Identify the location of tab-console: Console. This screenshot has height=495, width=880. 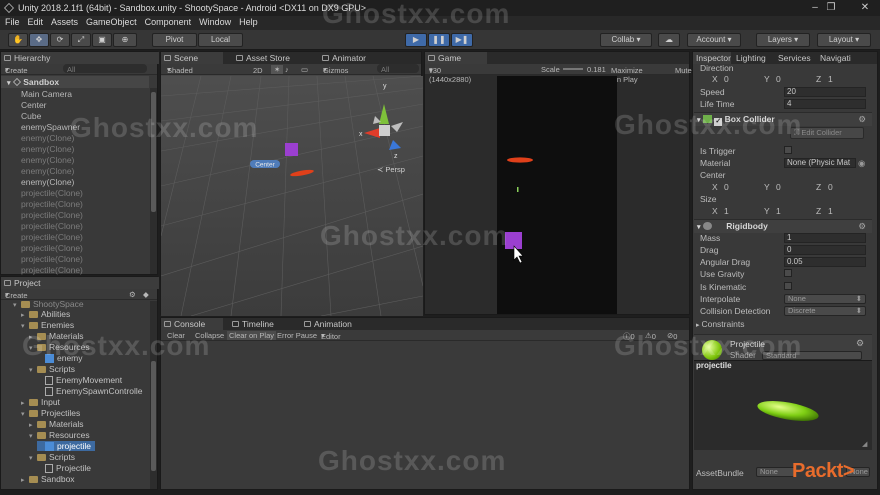
(192, 324).